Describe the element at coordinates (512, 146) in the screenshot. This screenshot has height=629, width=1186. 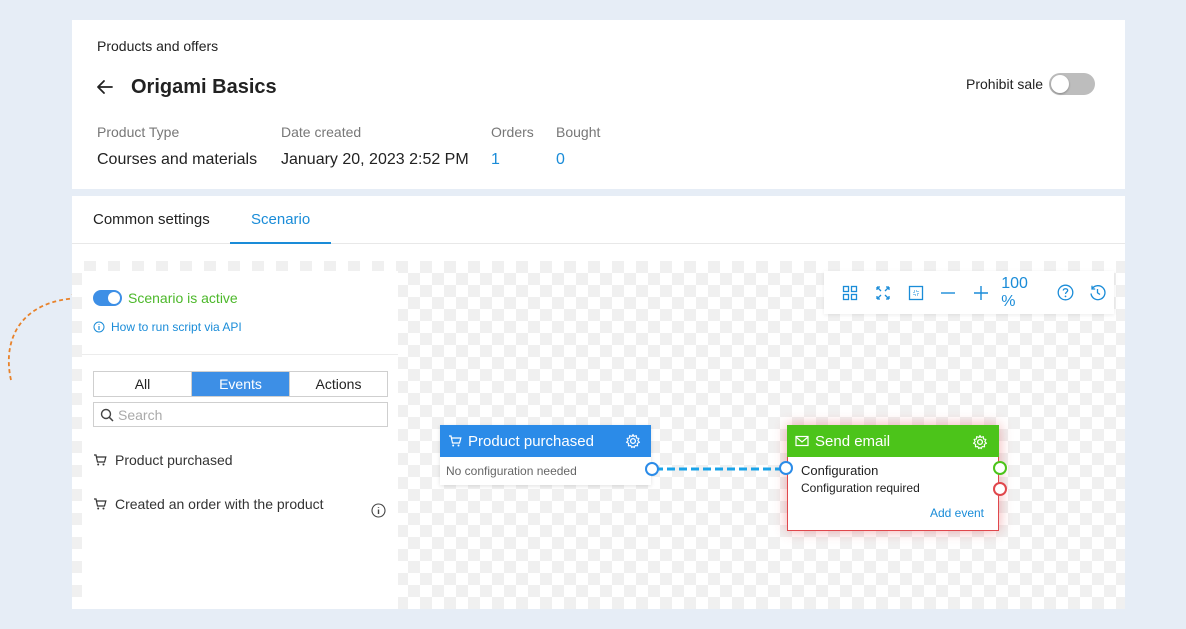
I see `meta-orders: Orders 1` at that location.